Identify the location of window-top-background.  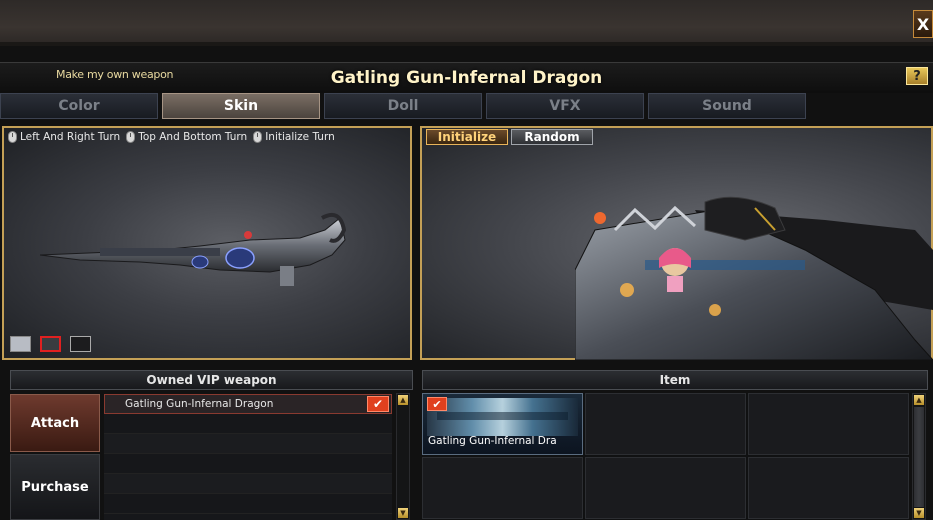
(466, 23).